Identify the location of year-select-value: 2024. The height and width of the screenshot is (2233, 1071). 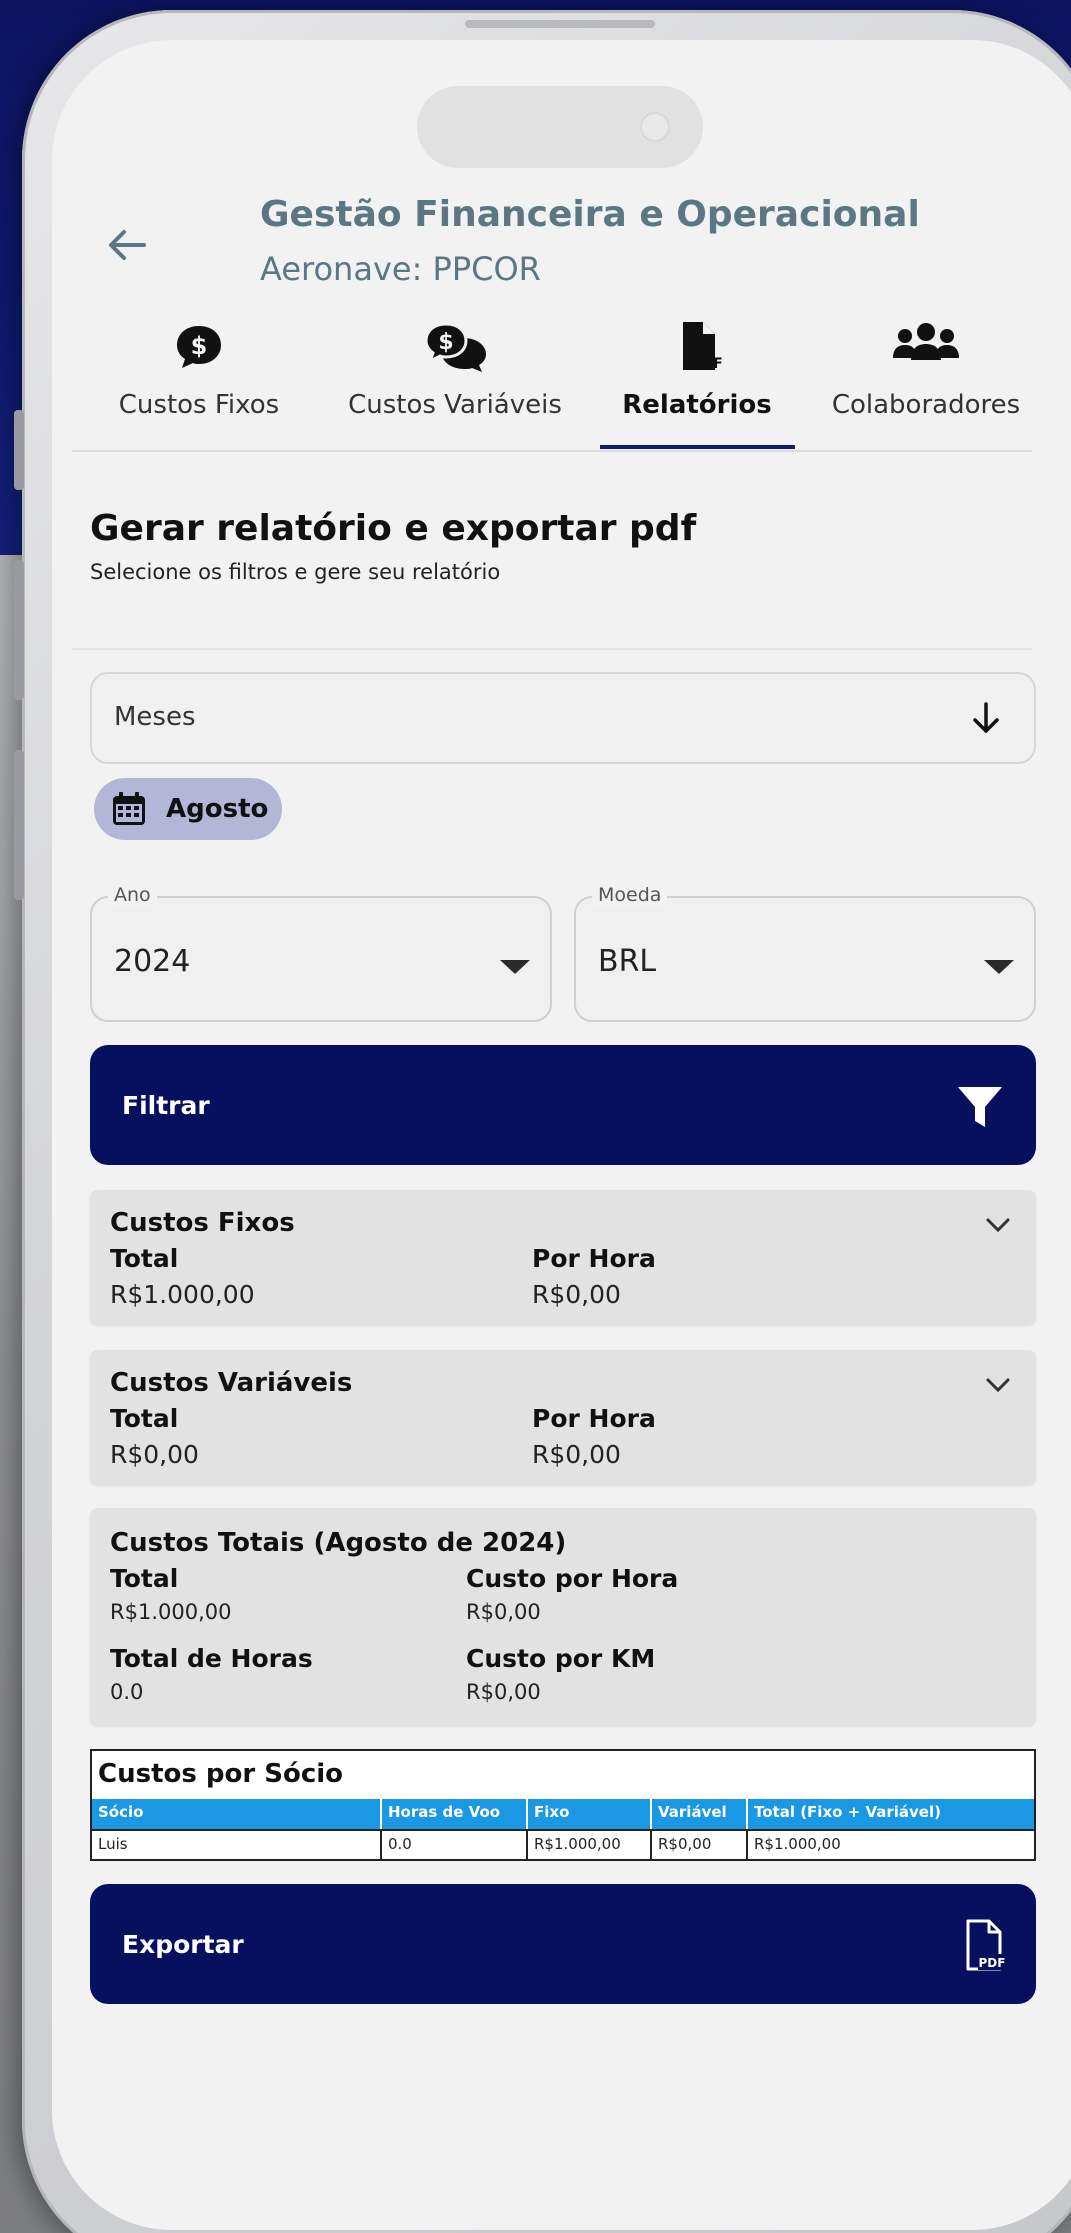
(152, 961).